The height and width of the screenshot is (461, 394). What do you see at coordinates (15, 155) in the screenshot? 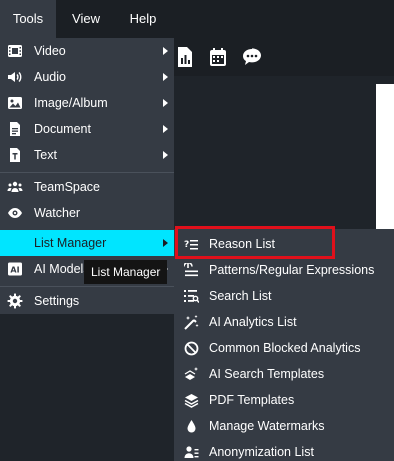
I see `text-icon` at bounding box center [15, 155].